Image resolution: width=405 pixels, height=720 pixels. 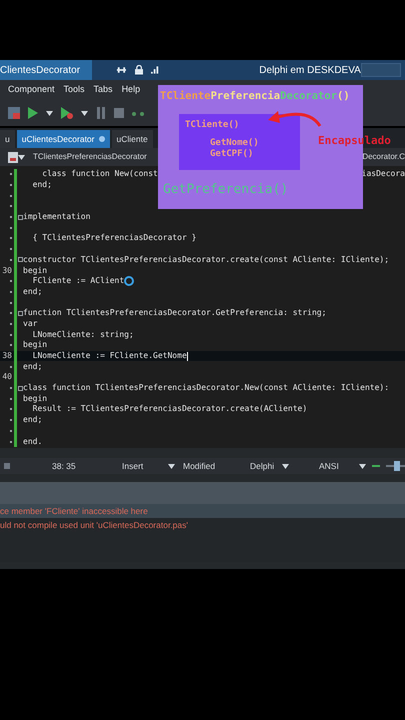 I want to click on breadcrumb-method: Decorator.C, so click(x=383, y=157).